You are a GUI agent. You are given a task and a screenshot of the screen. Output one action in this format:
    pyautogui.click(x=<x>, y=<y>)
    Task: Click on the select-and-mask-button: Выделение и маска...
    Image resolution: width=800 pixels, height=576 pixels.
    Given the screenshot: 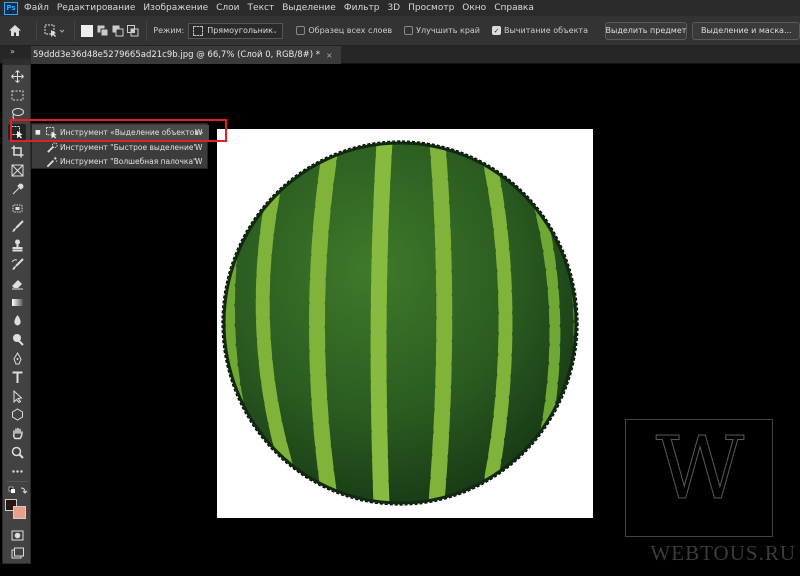 What is the action you would take?
    pyautogui.click(x=745, y=30)
    